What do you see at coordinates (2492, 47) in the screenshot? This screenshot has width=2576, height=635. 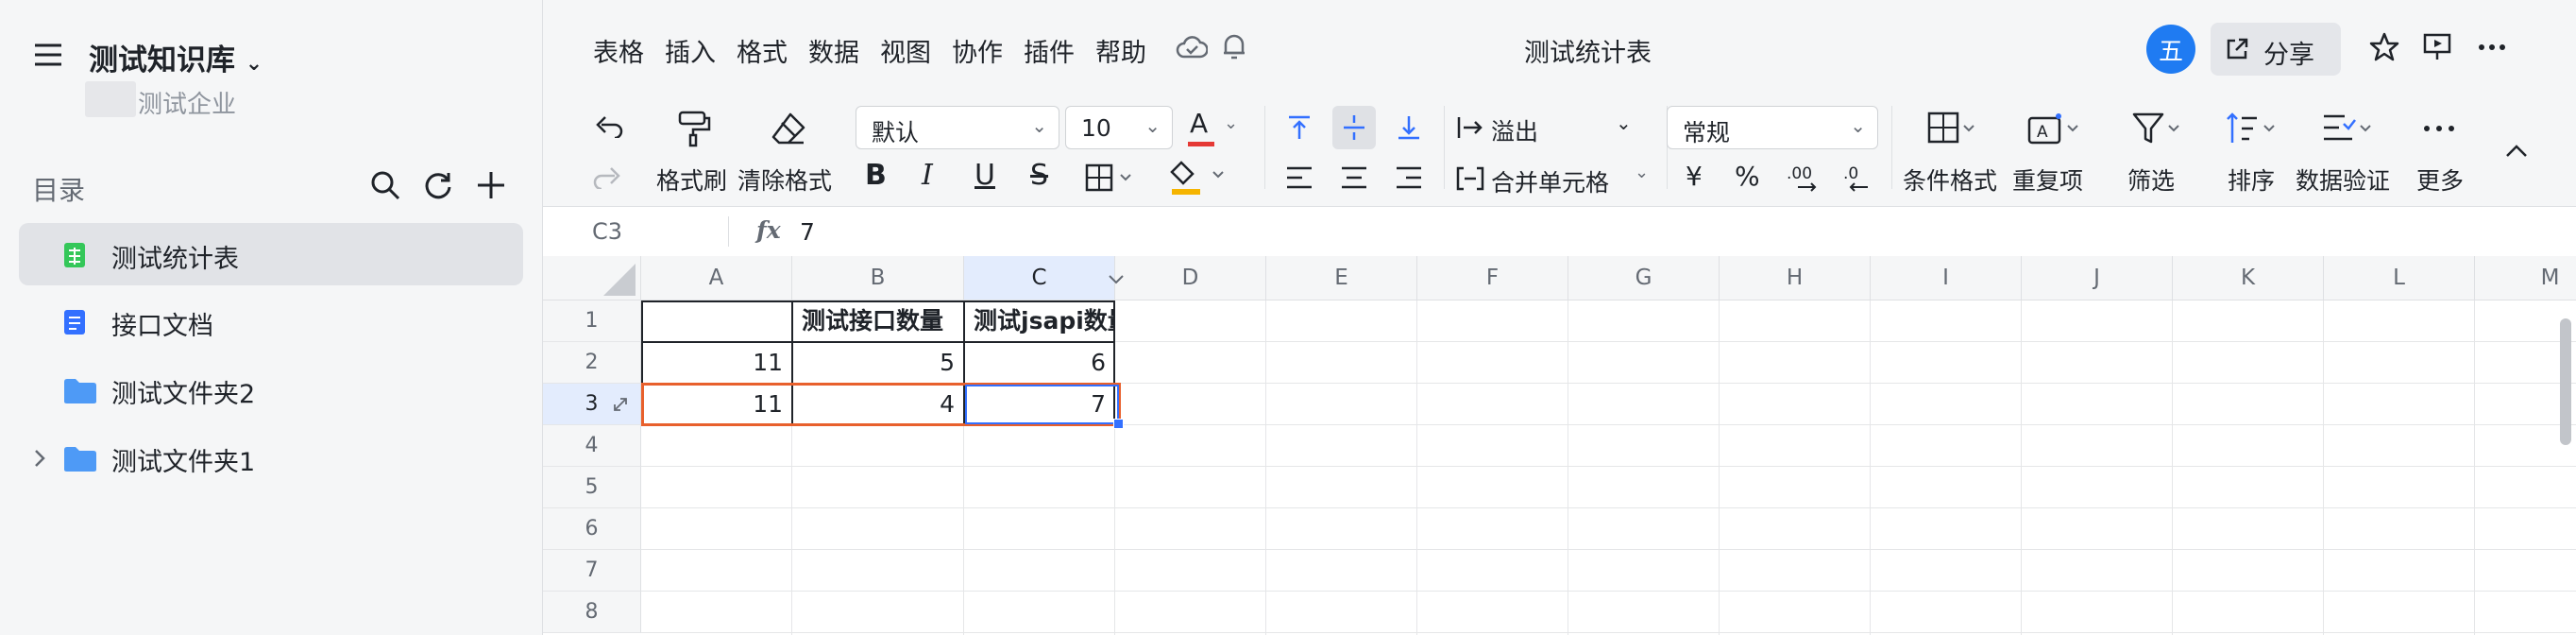 I see `more-icon` at bounding box center [2492, 47].